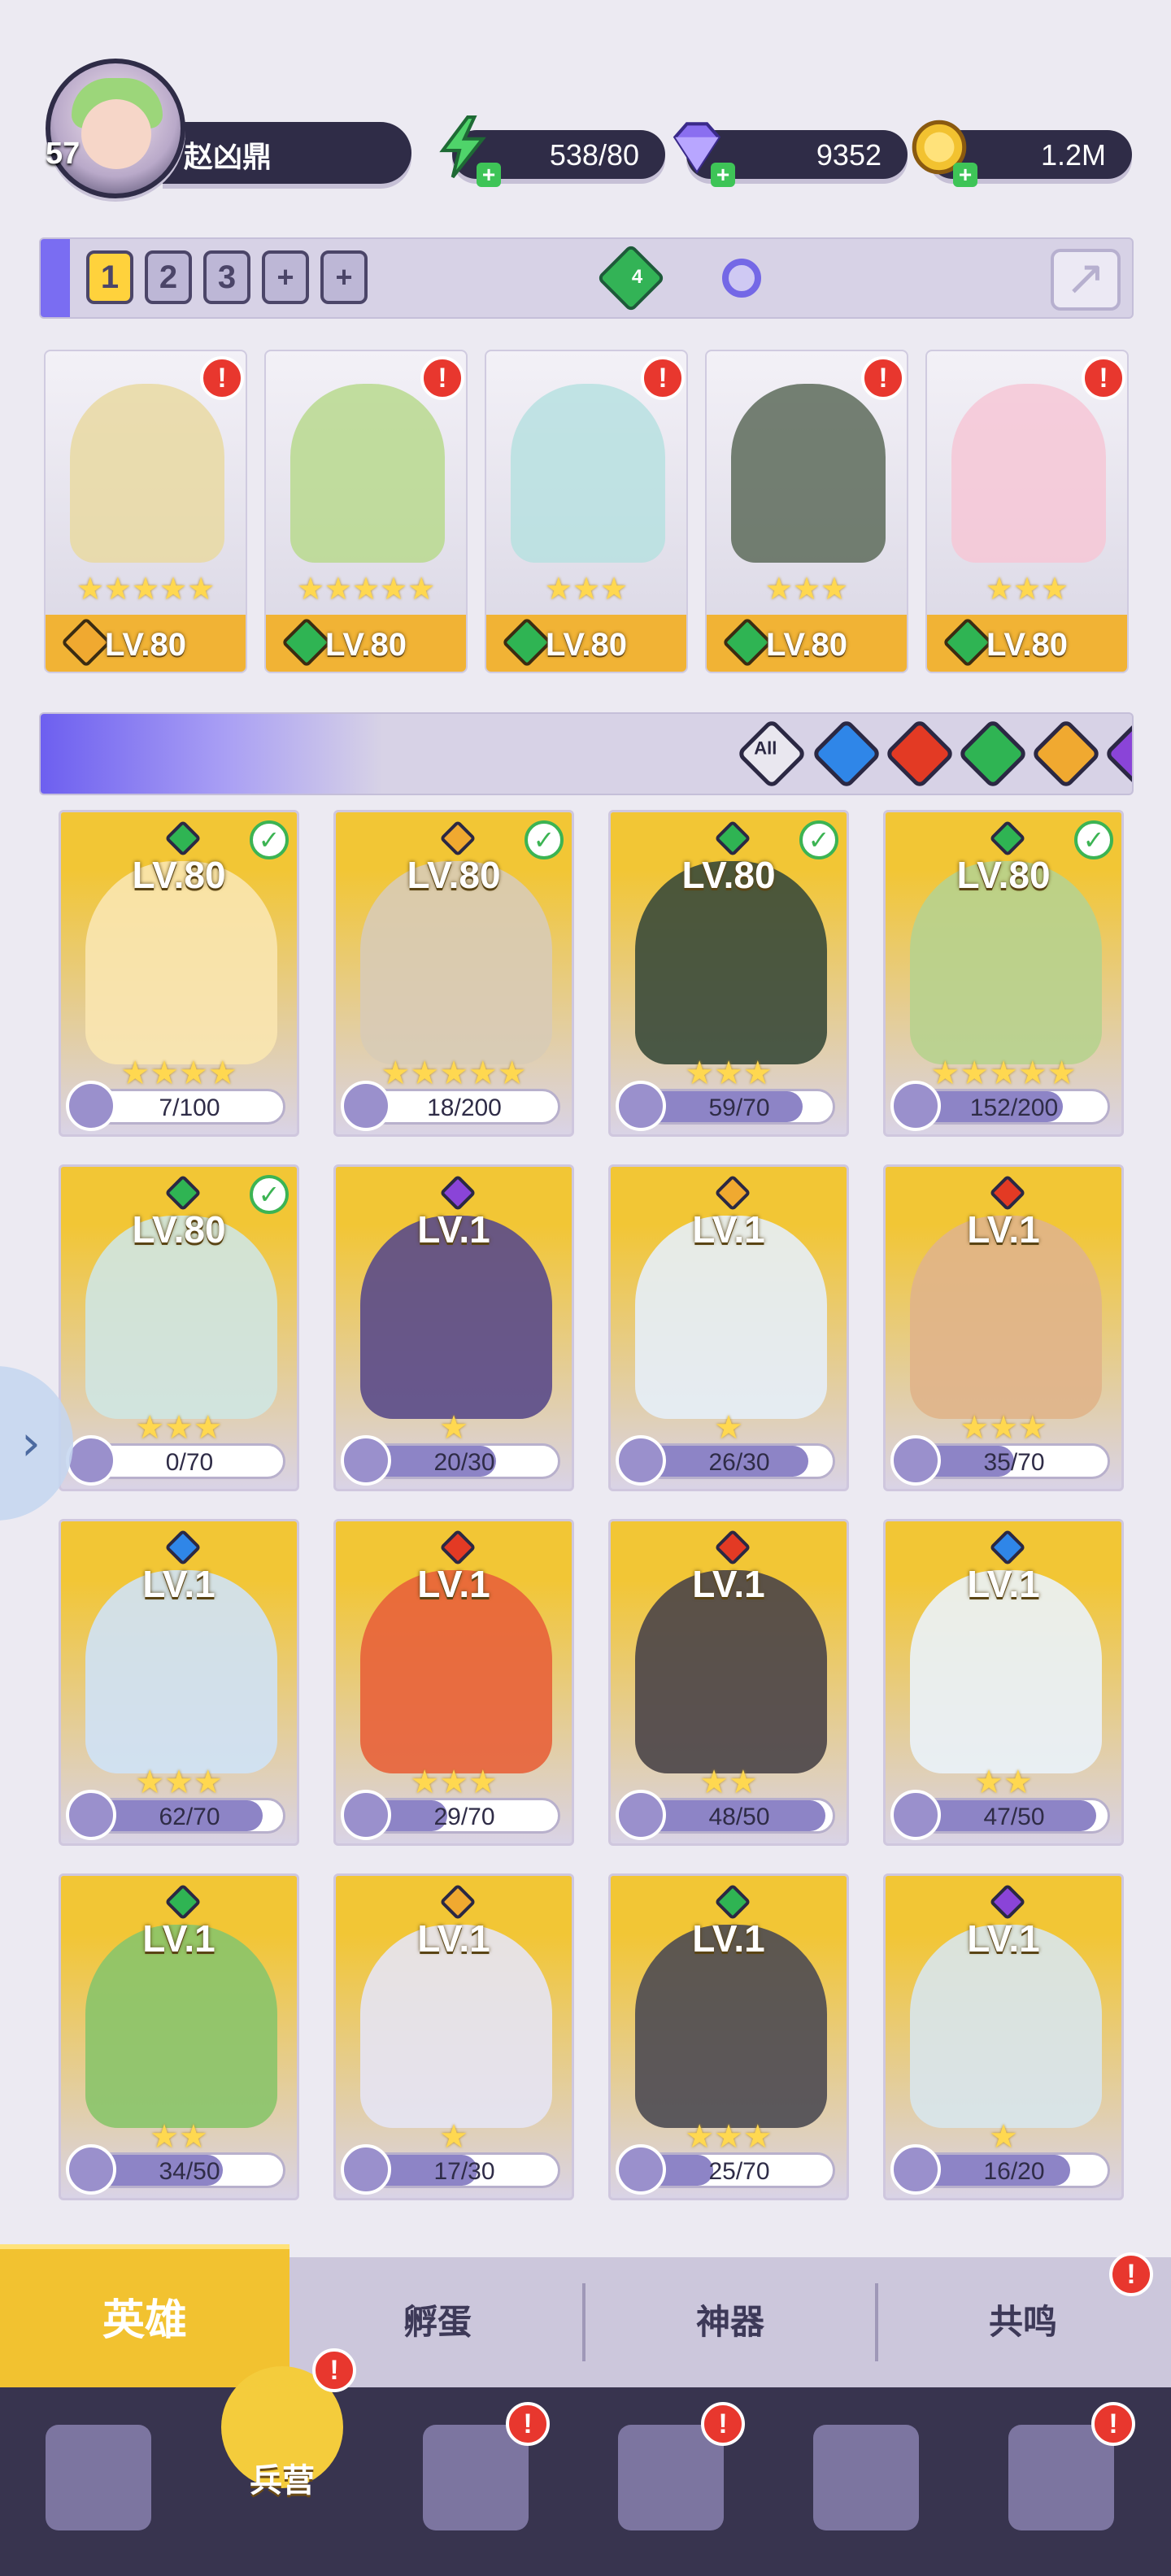 The height and width of the screenshot is (2576, 1171). I want to click on dark-element-icon, so click(458, 1193).